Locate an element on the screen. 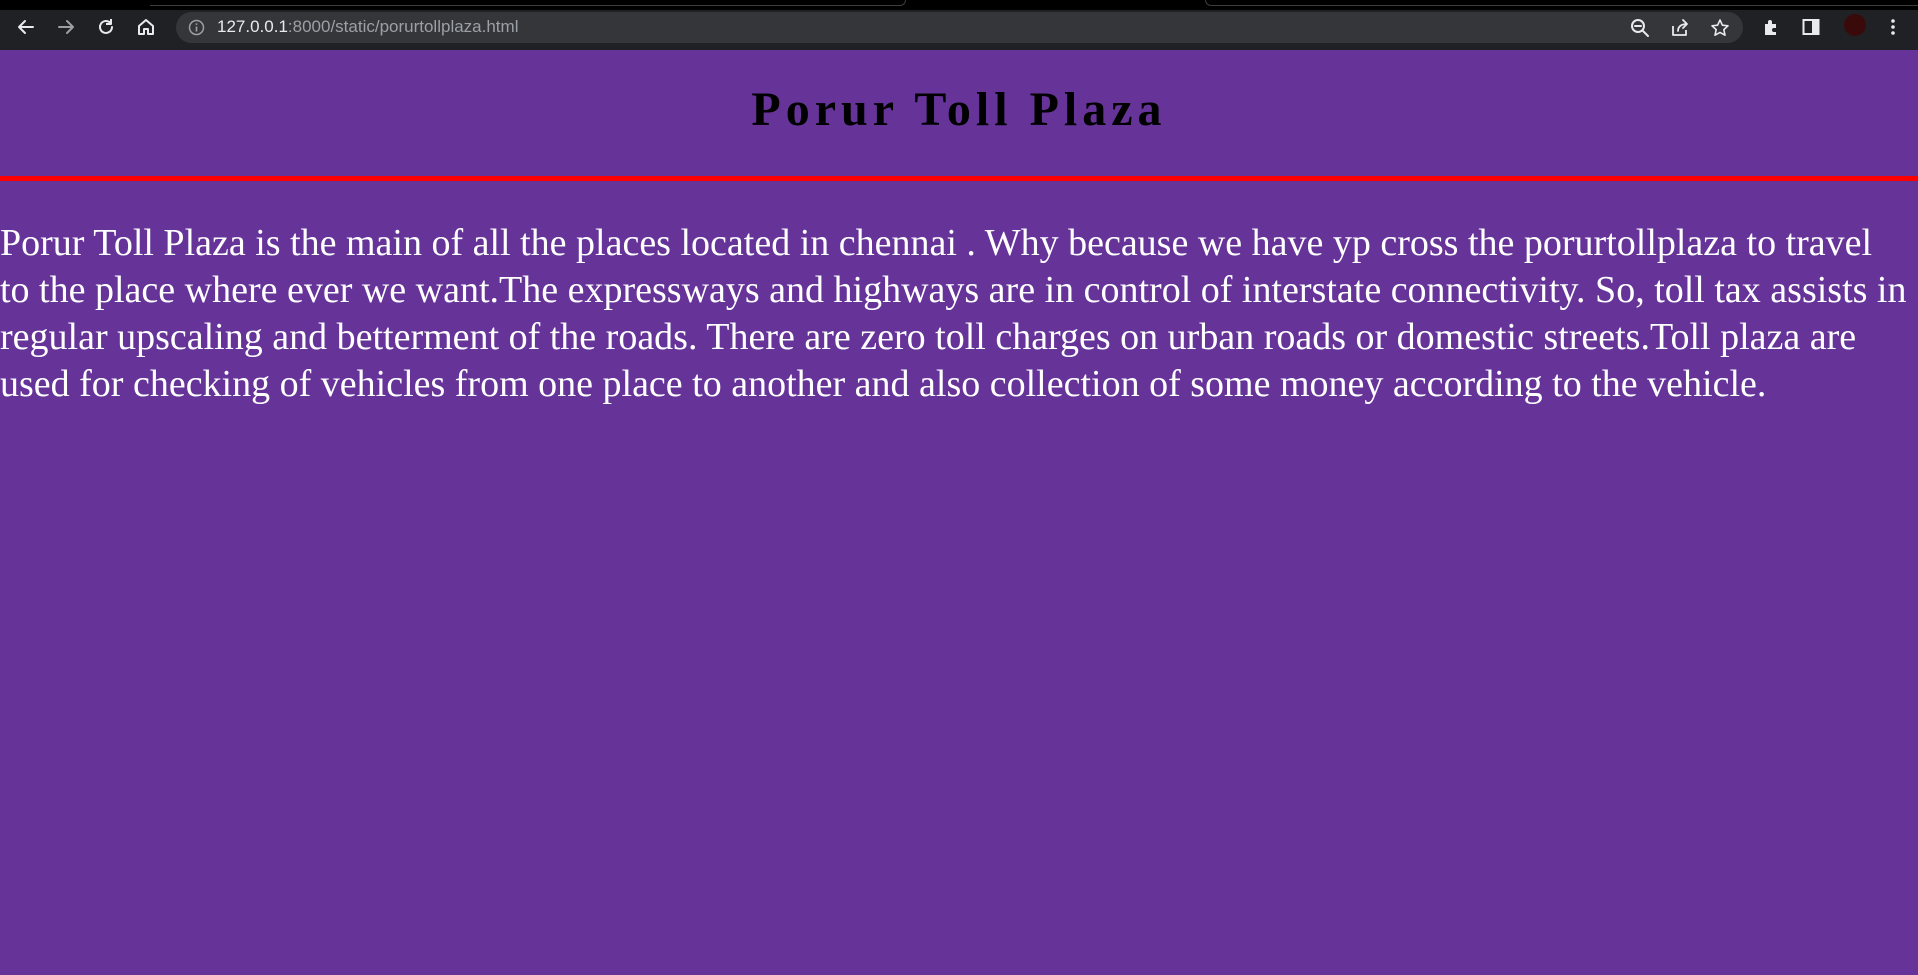  forward-icon is located at coordinates (66, 27).